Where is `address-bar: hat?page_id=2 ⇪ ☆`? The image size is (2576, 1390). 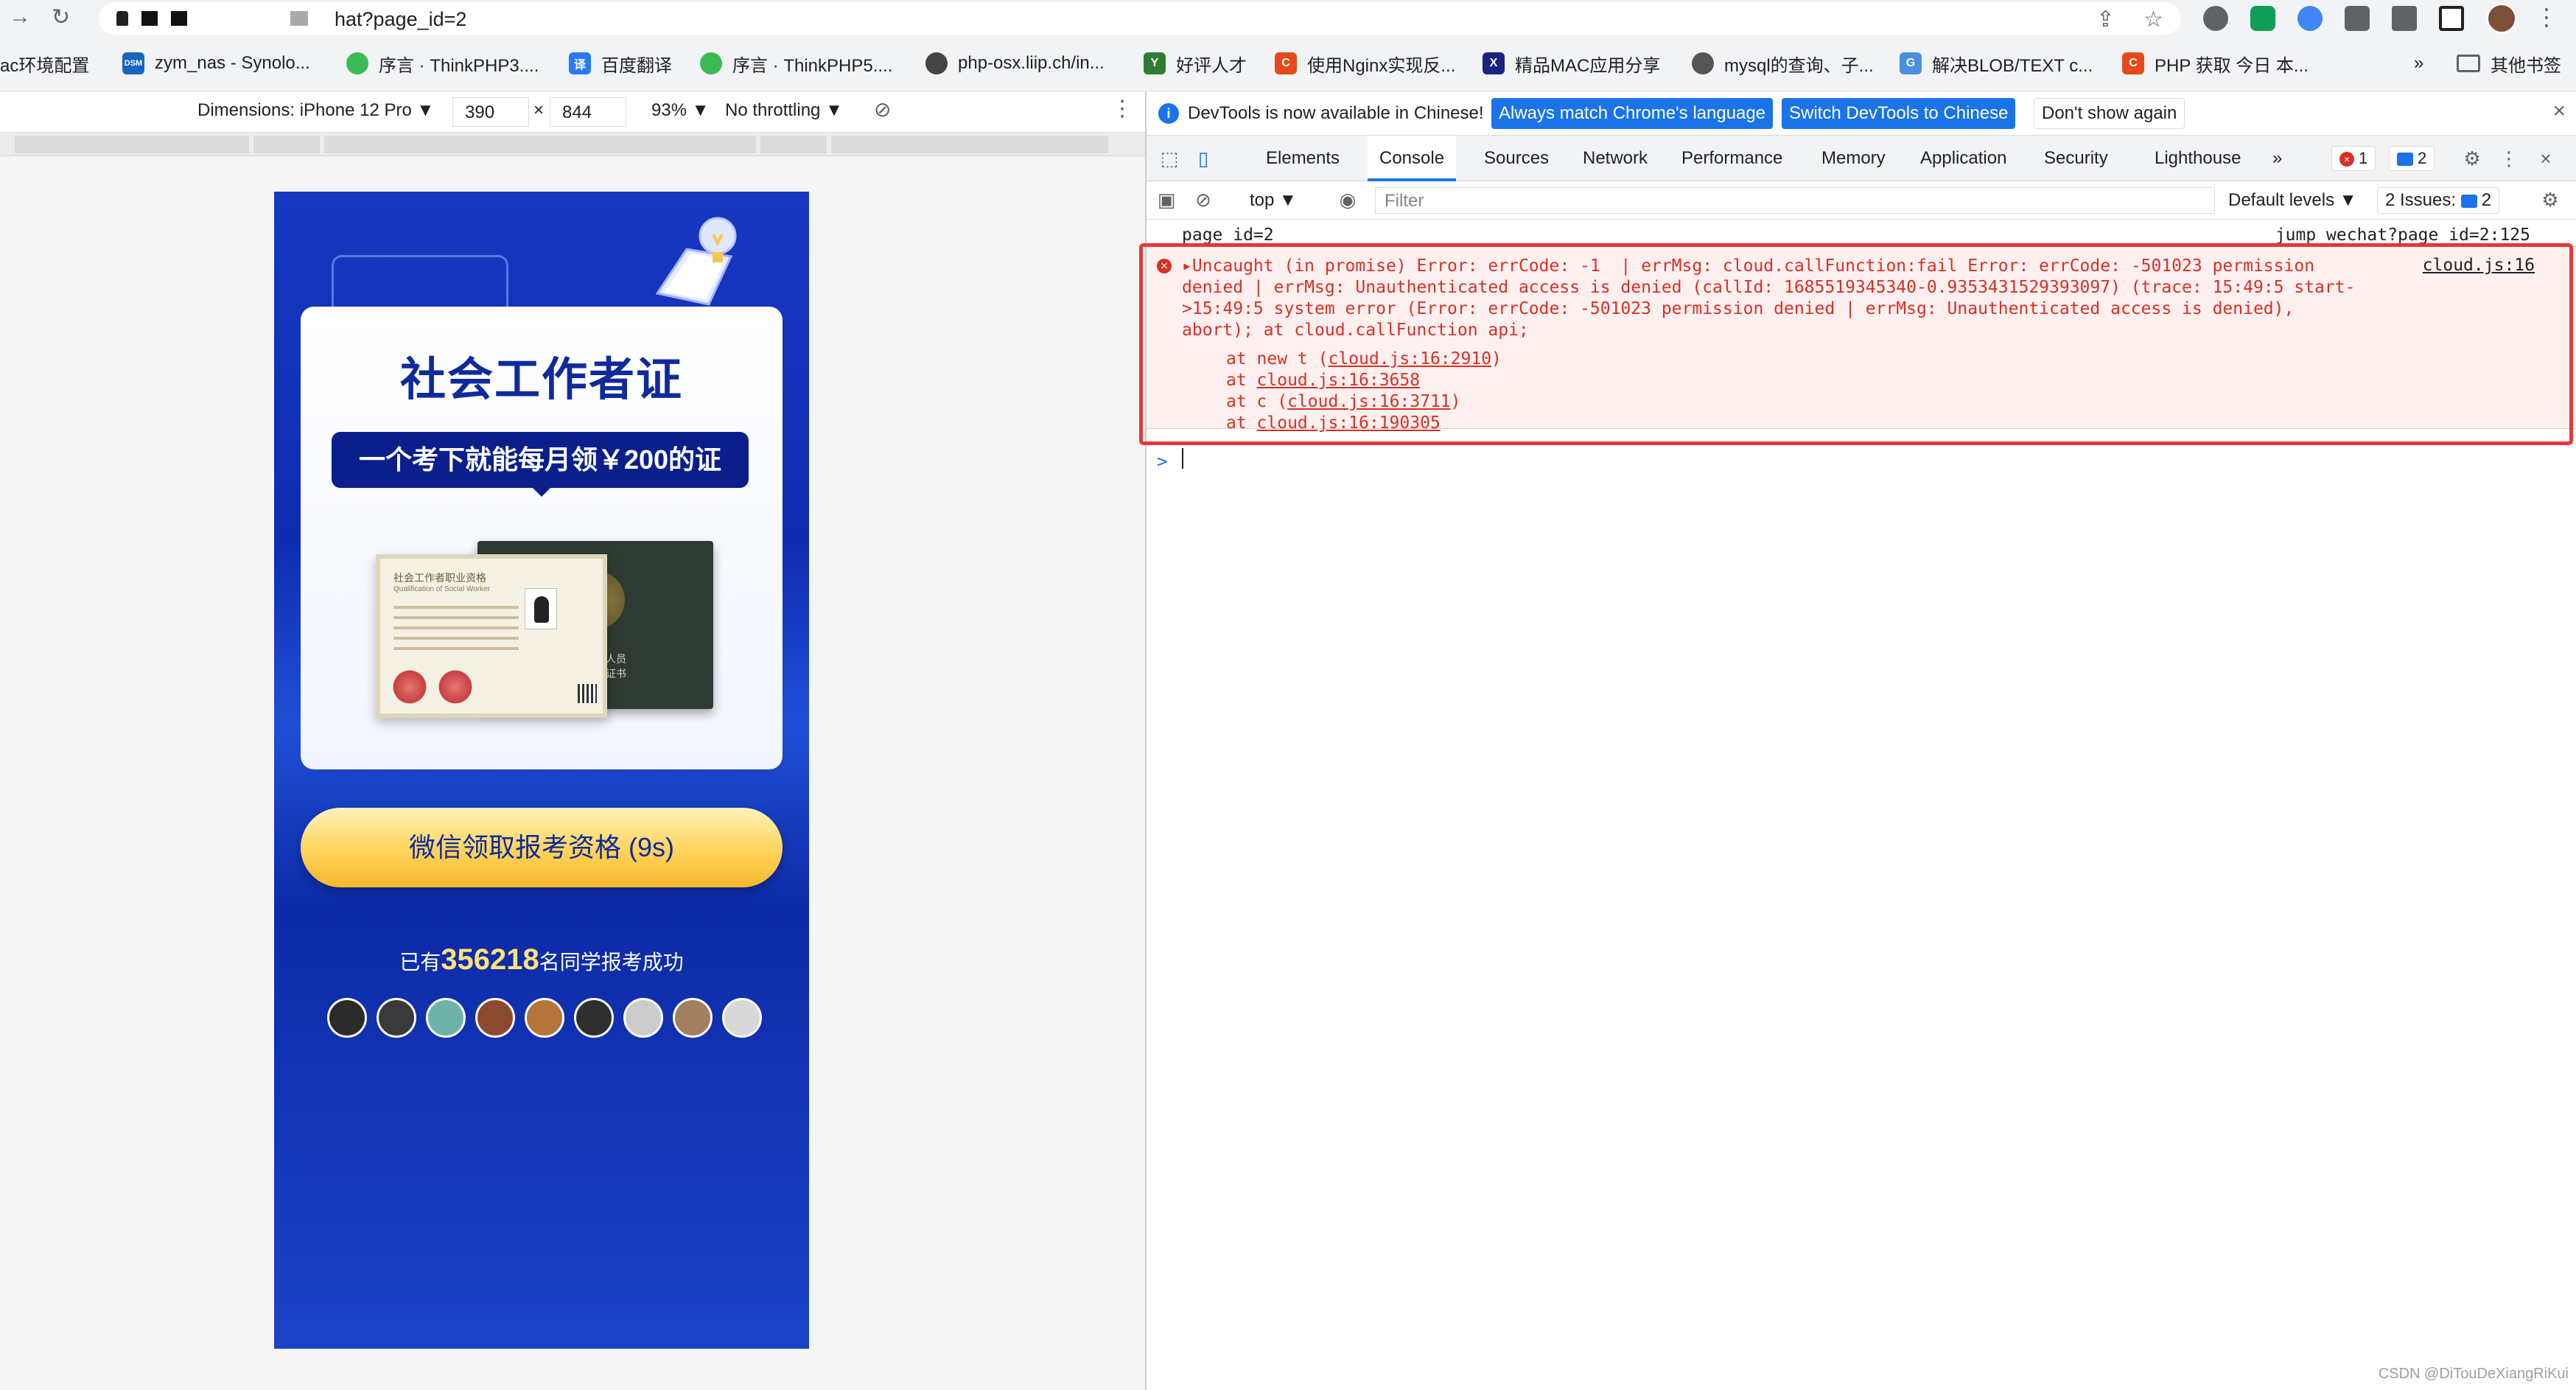
address-bar: hat?page_id=2 ⇪ ☆ is located at coordinates (1140, 18).